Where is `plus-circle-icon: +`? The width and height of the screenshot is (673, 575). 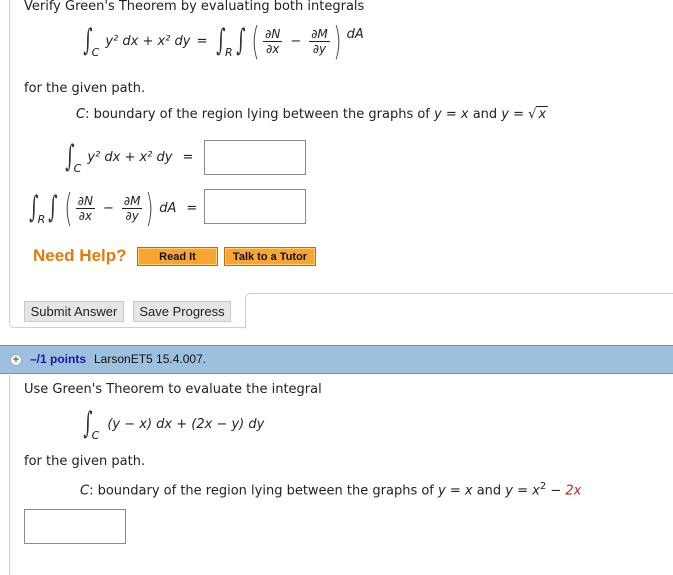
plus-circle-icon: + is located at coordinates (16, 360).